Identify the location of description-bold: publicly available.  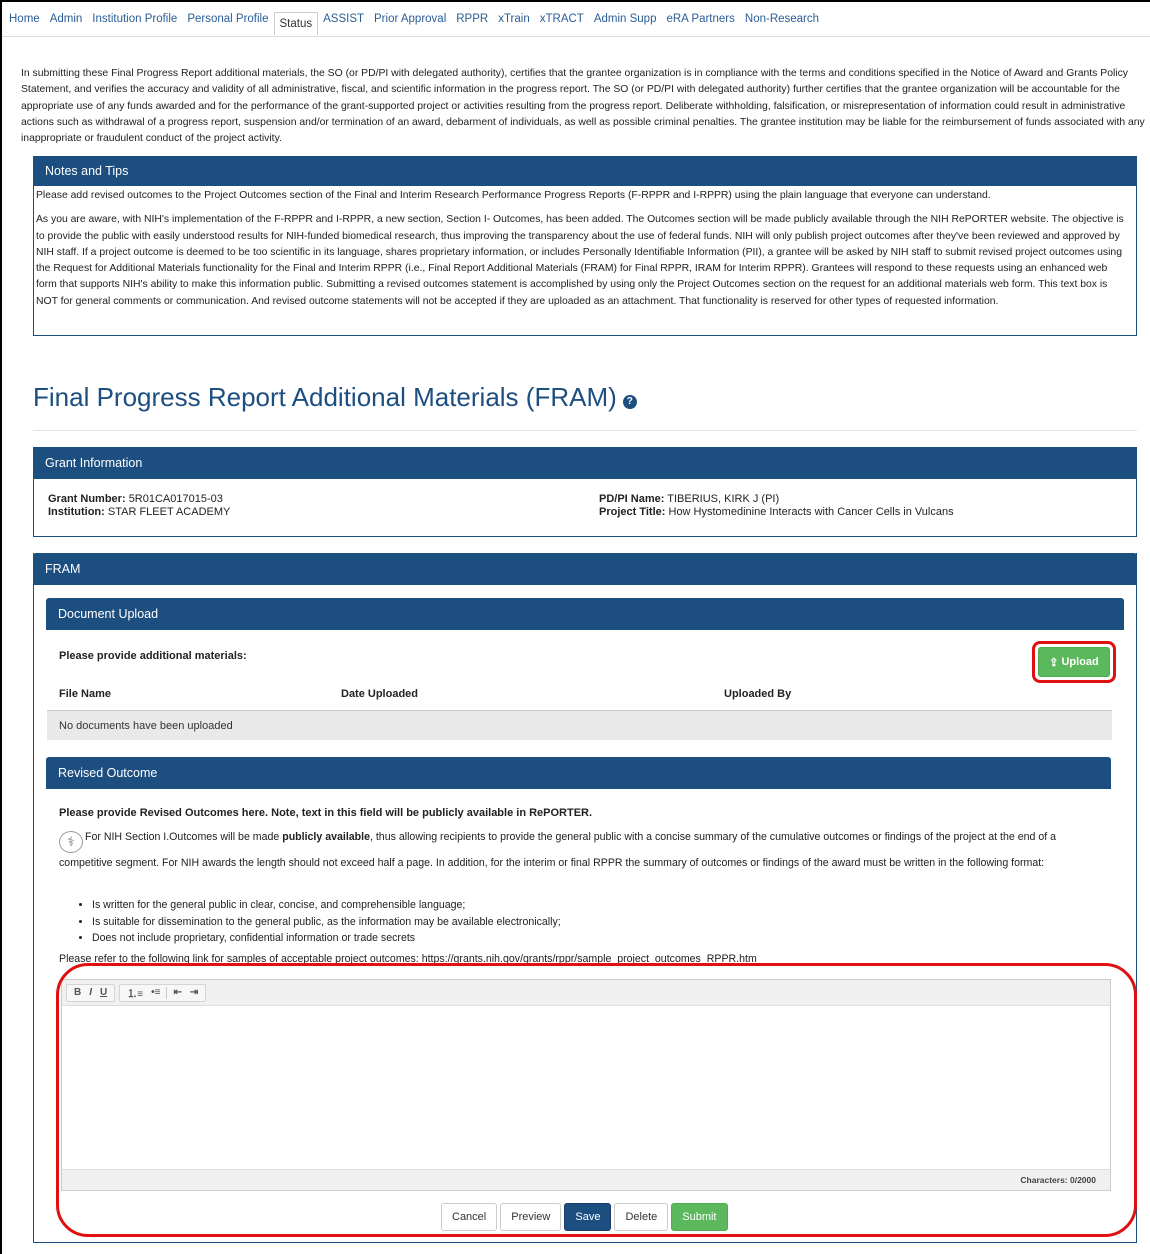
(326, 837).